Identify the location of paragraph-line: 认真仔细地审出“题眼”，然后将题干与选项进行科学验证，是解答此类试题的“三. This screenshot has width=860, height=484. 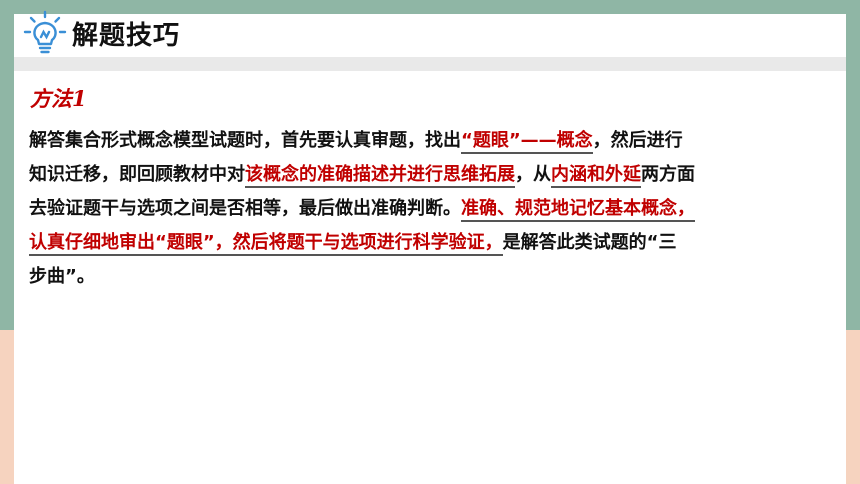
(429, 243).